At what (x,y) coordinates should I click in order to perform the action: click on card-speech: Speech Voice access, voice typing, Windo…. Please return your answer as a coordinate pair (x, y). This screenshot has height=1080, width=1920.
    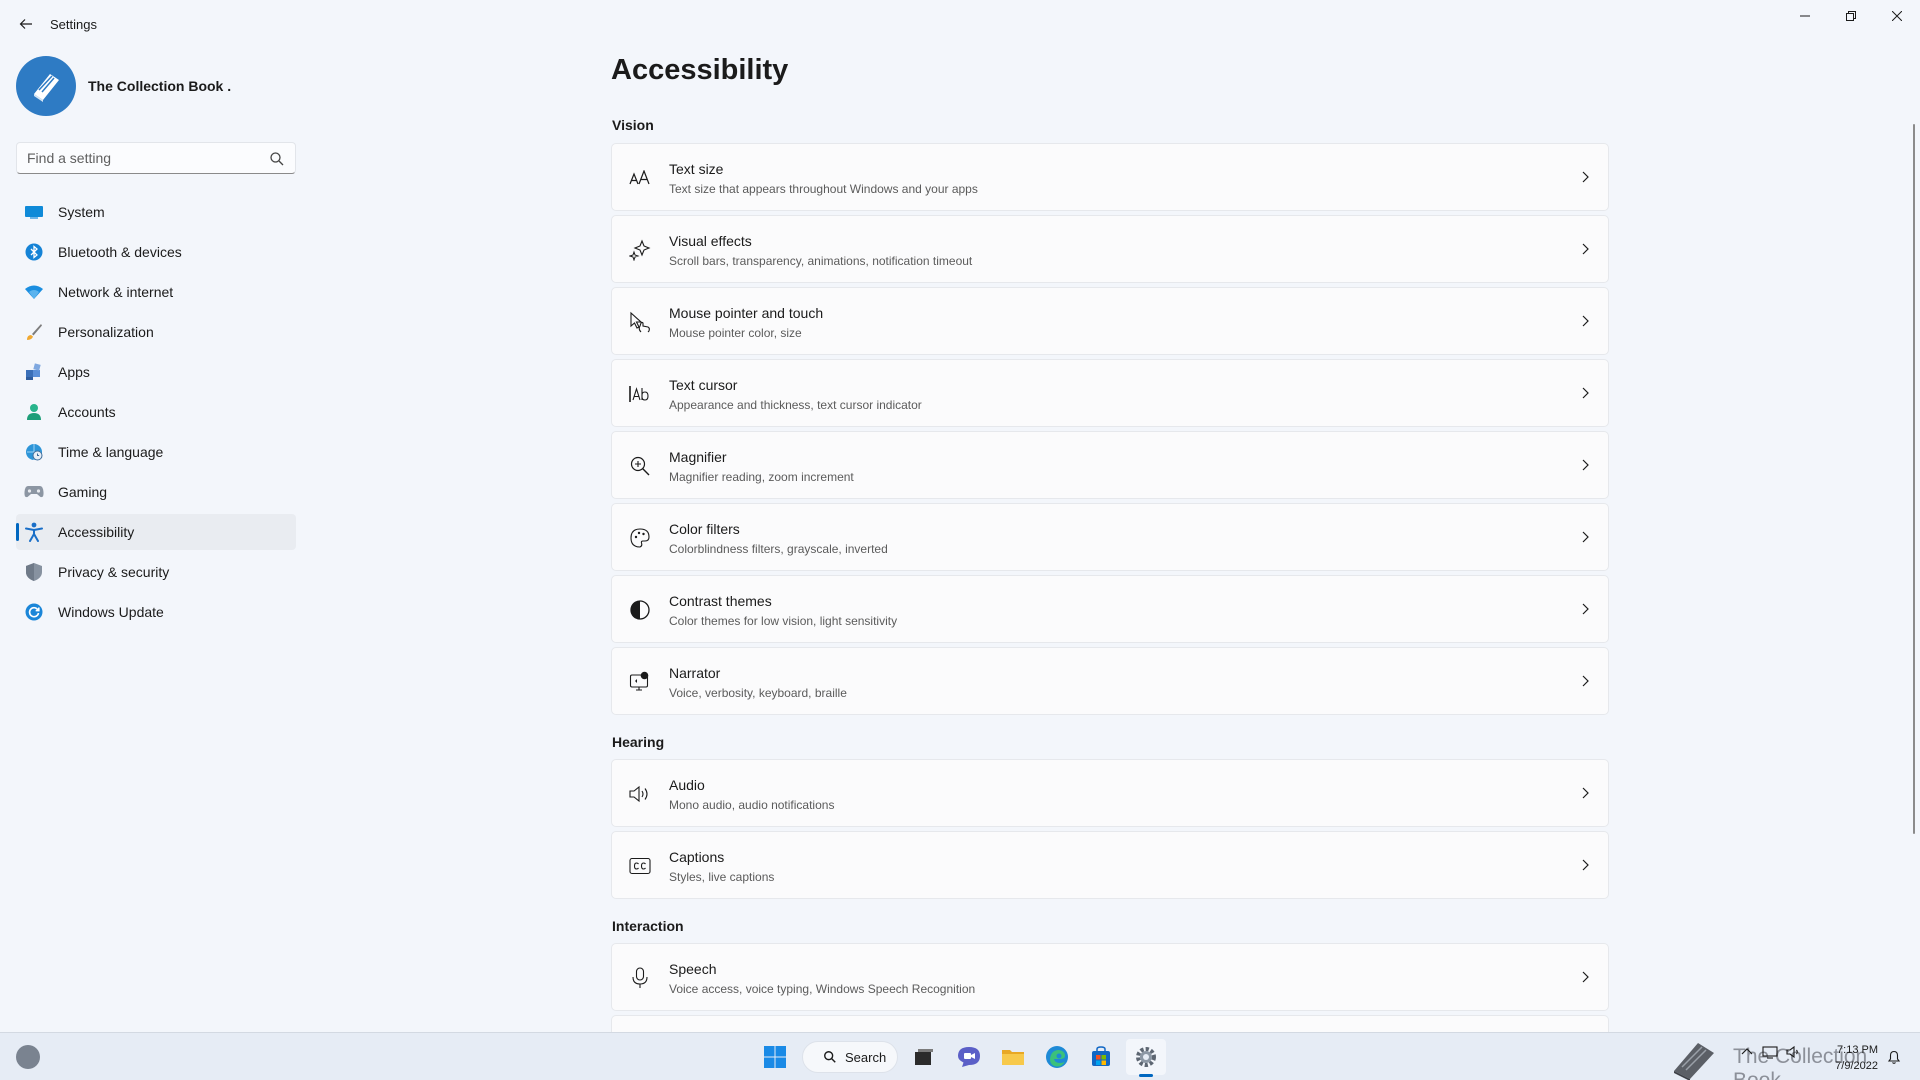
    Looking at the image, I should click on (1110, 977).